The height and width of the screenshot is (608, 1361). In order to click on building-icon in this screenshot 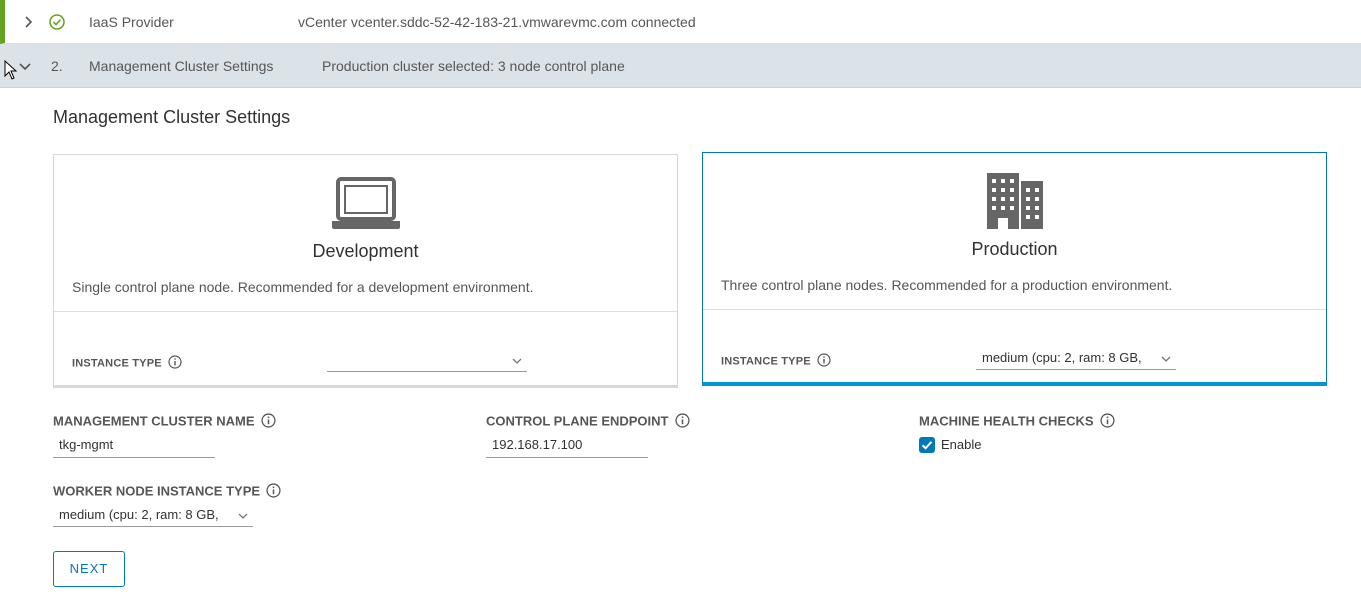, I will do `click(1015, 203)`.